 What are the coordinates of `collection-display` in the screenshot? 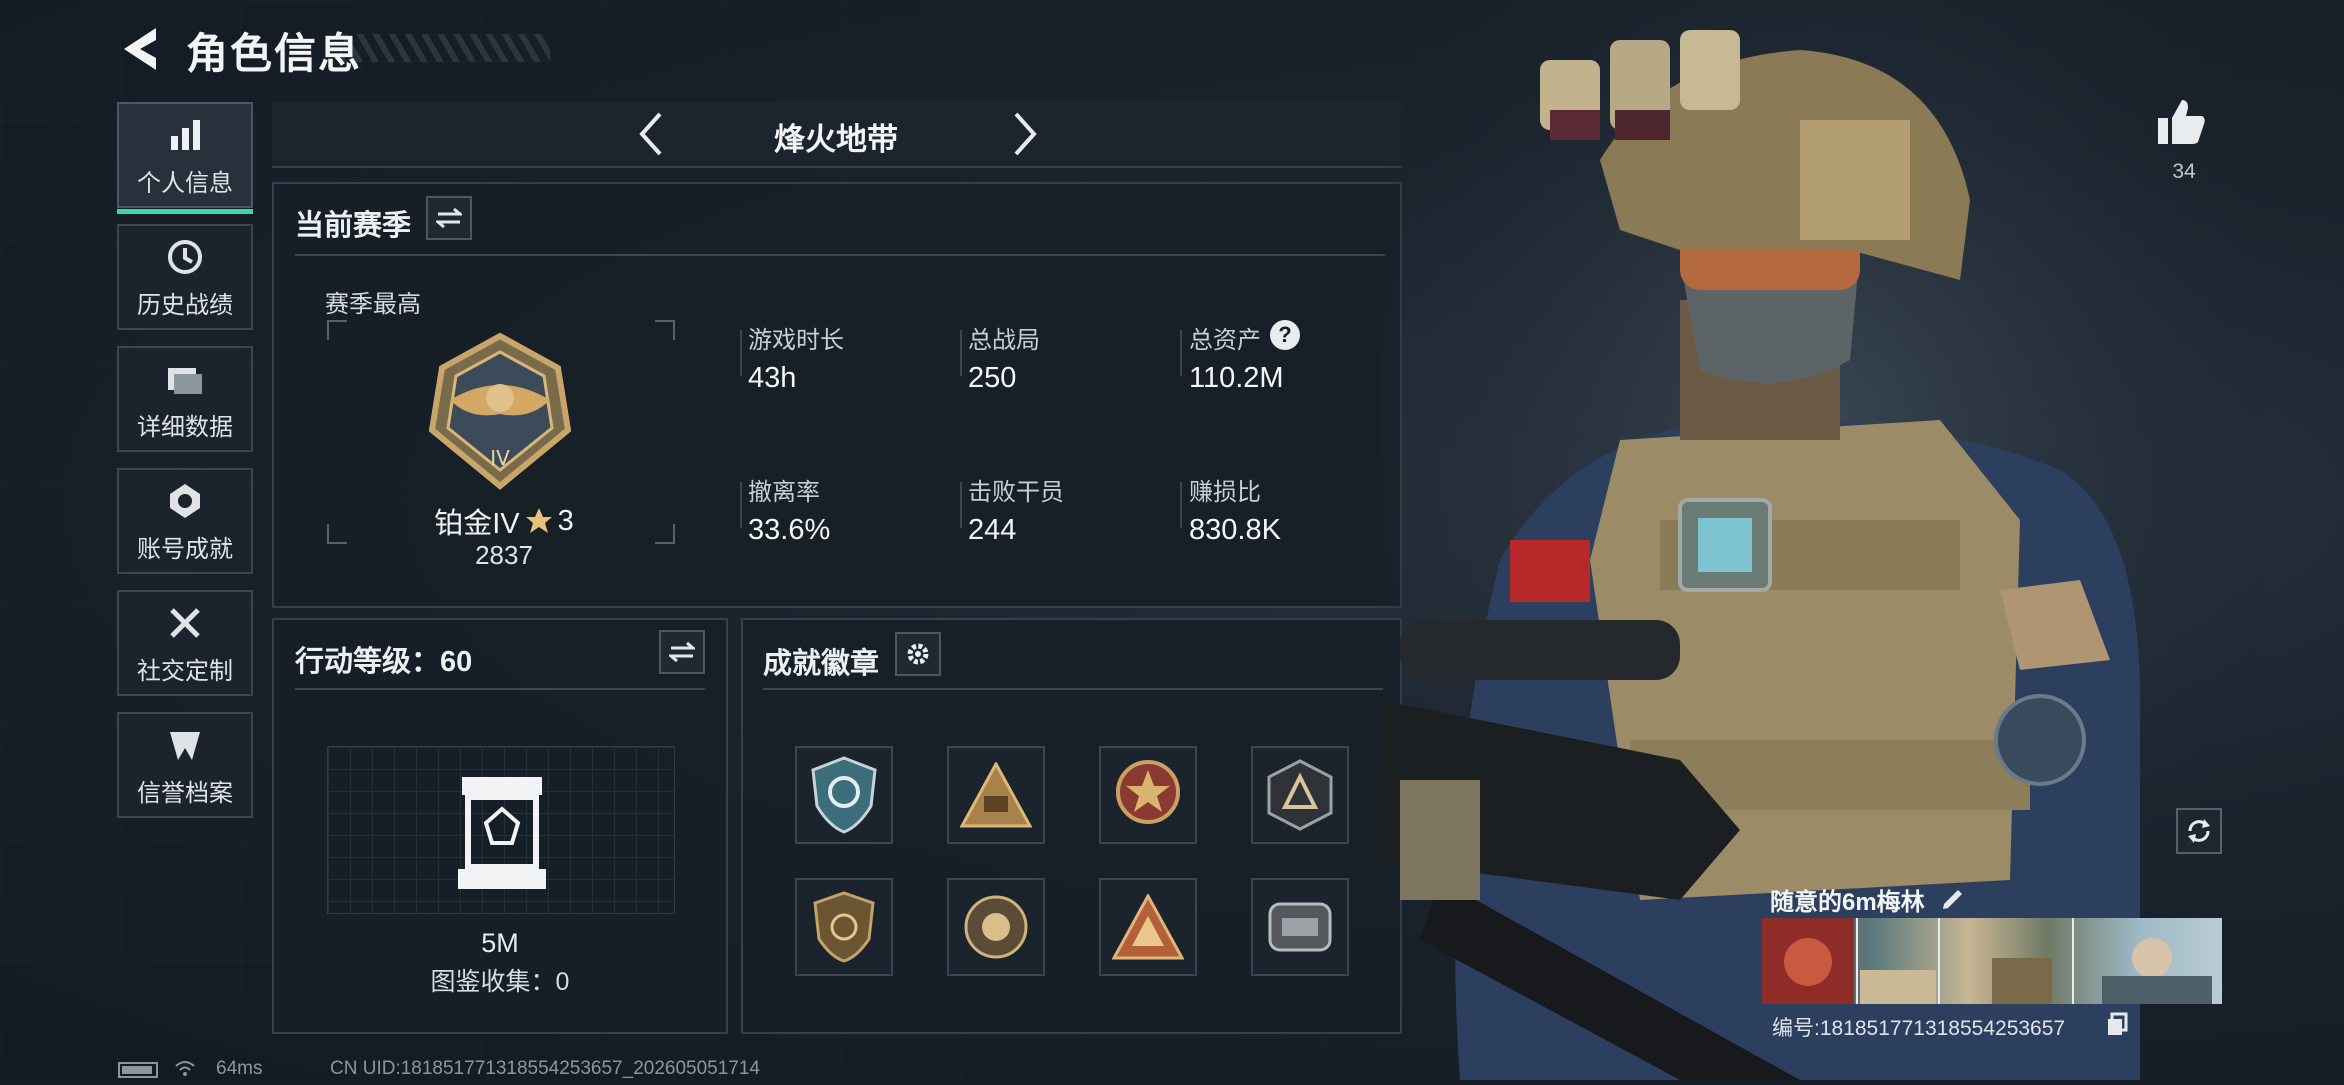 It's located at (501, 830).